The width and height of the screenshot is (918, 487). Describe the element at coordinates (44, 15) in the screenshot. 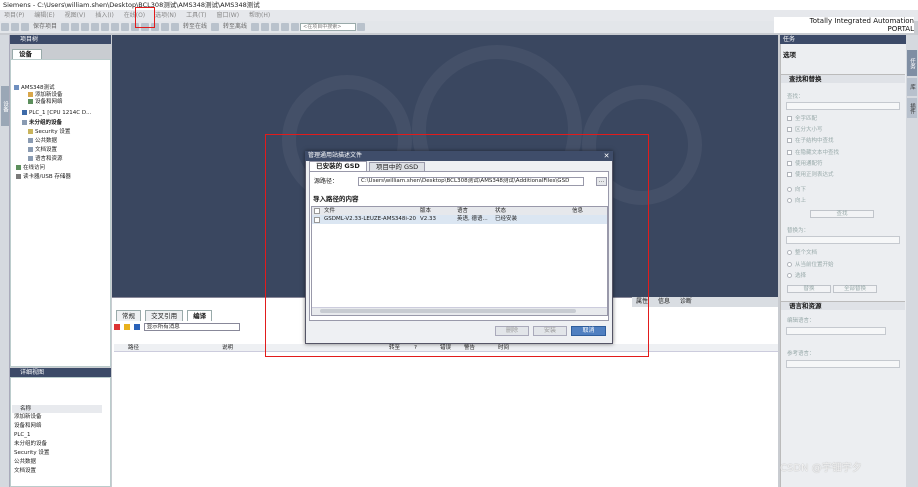

I see `menu-edit: 编辑(E)` at that location.